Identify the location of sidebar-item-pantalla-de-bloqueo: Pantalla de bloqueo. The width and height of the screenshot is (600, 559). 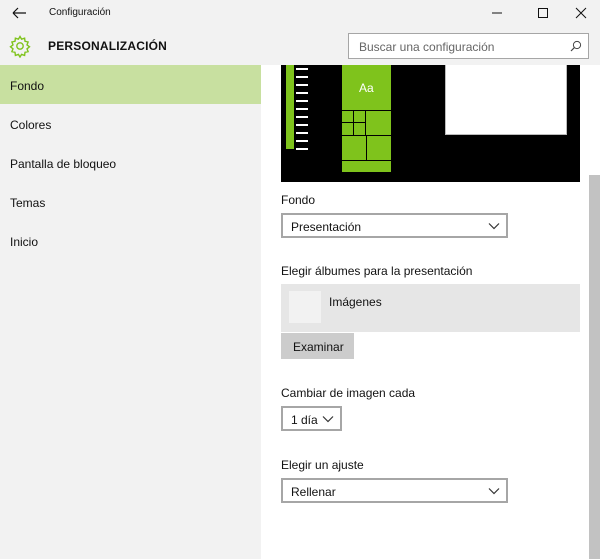
(130, 162).